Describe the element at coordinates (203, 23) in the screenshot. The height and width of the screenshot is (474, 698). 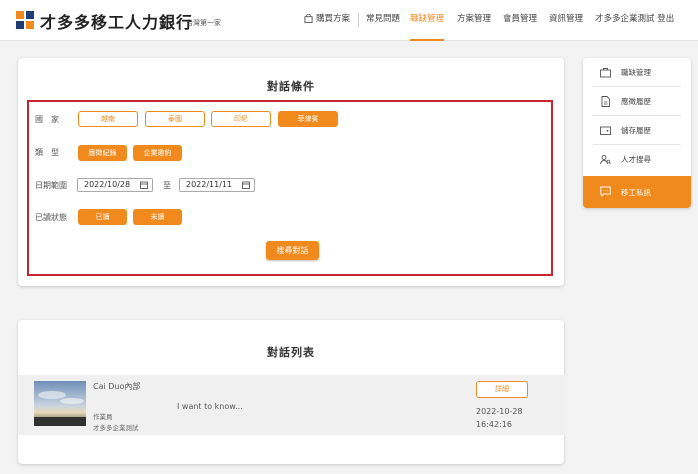
I see `brand-tagline: 台灣第一家` at that location.